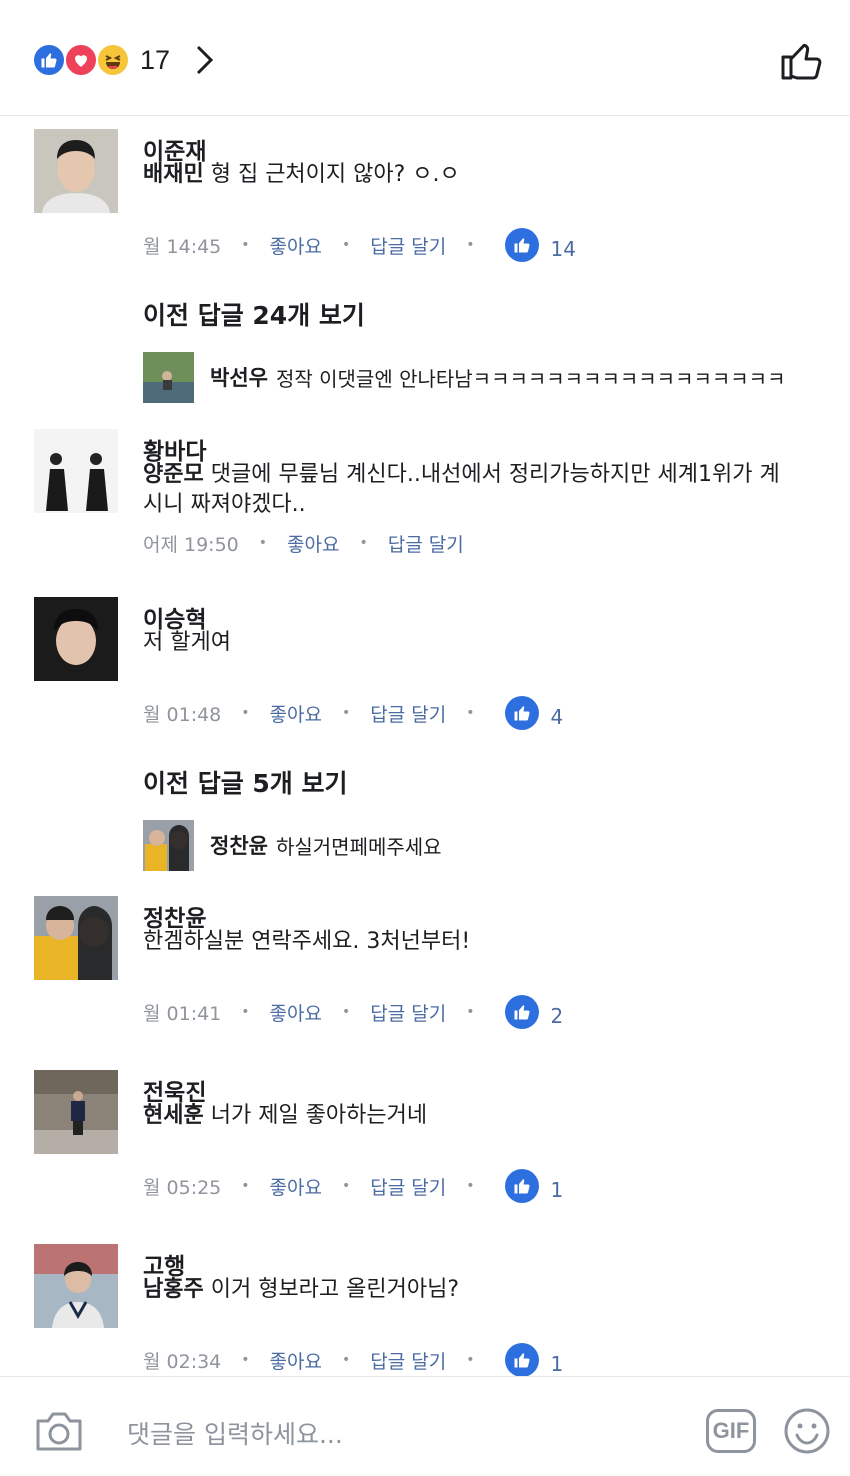  Describe the element at coordinates (245, 782) in the screenshot. I see `view-previous-replies: 이전 답글 5개 보기` at that location.